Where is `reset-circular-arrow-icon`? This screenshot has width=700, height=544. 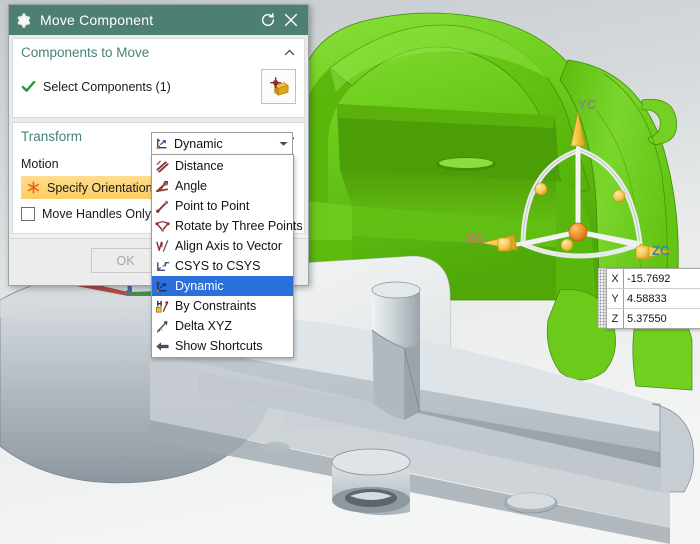
reset-circular-arrow-icon is located at coordinates (268, 20).